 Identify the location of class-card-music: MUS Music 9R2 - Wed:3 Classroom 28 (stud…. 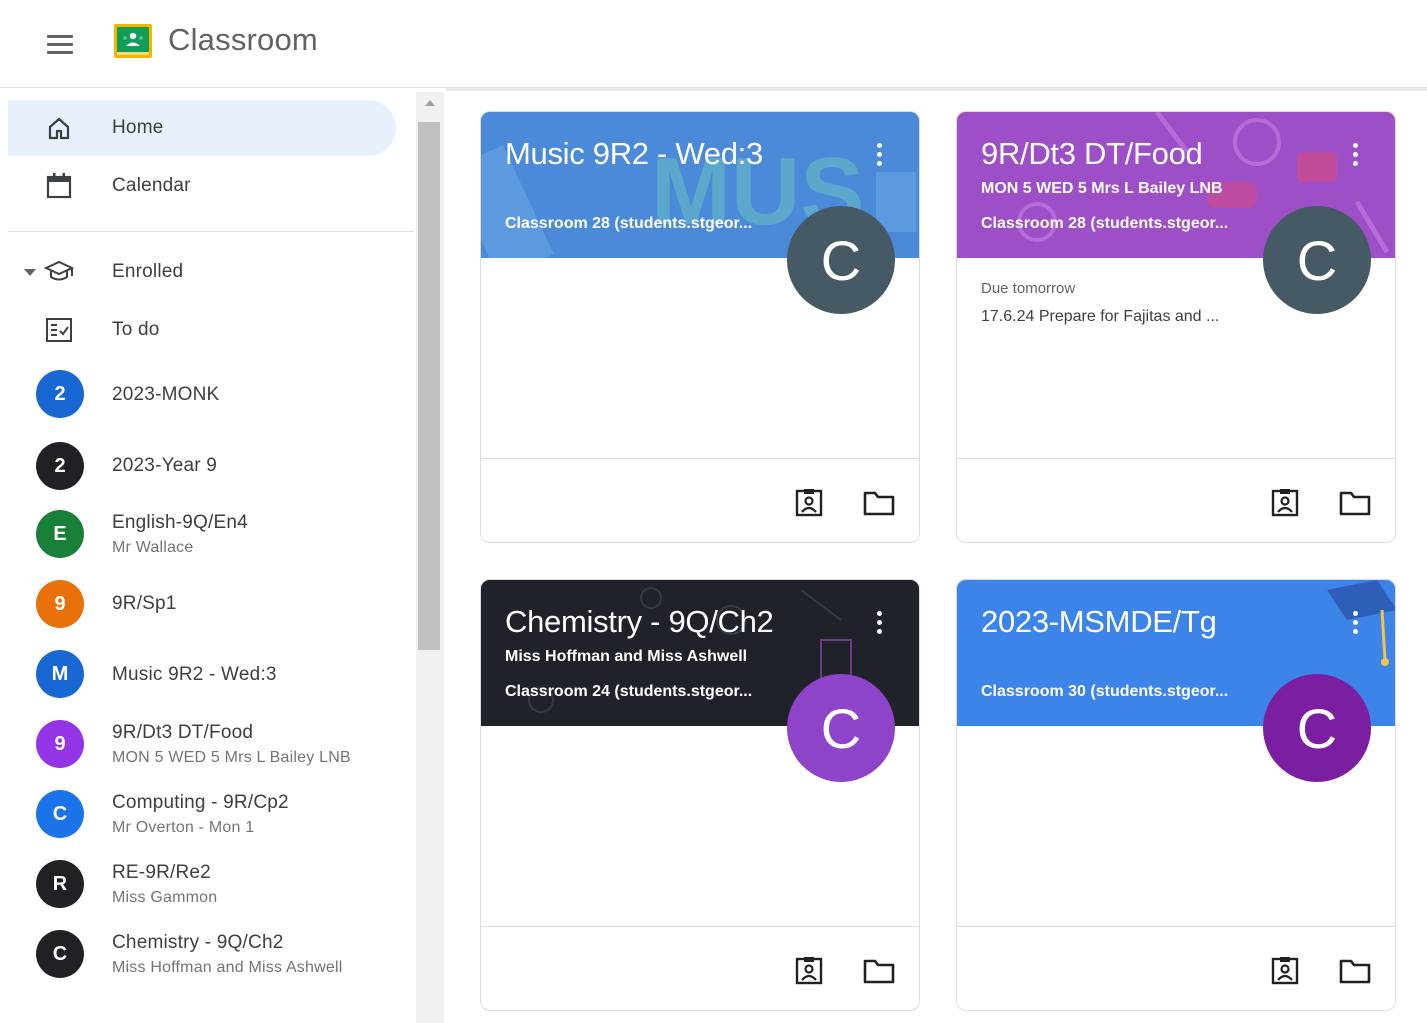
(700, 327).